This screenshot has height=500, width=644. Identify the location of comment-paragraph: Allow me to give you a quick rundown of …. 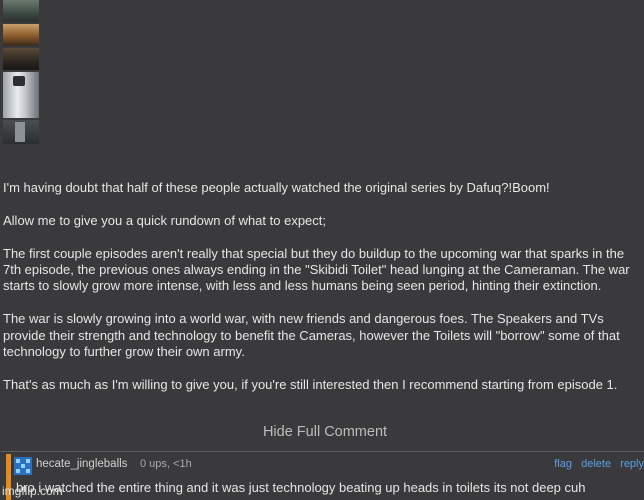
(165, 220).